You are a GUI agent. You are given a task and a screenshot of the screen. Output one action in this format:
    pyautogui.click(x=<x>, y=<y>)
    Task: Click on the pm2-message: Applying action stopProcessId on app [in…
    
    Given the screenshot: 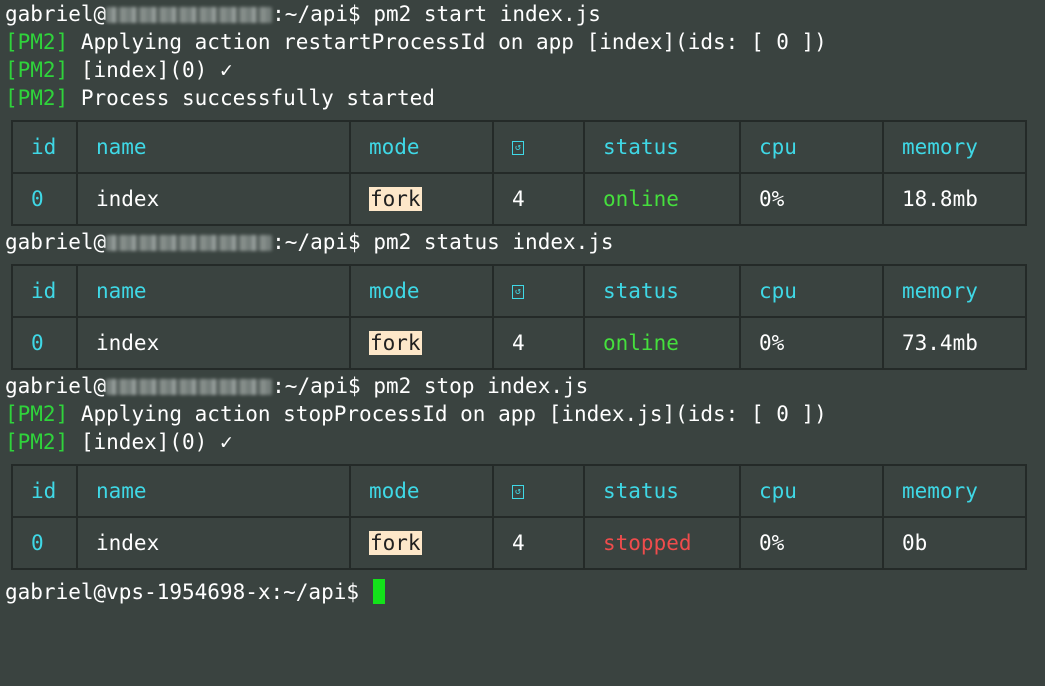 What is the action you would take?
    pyautogui.click(x=453, y=414)
    